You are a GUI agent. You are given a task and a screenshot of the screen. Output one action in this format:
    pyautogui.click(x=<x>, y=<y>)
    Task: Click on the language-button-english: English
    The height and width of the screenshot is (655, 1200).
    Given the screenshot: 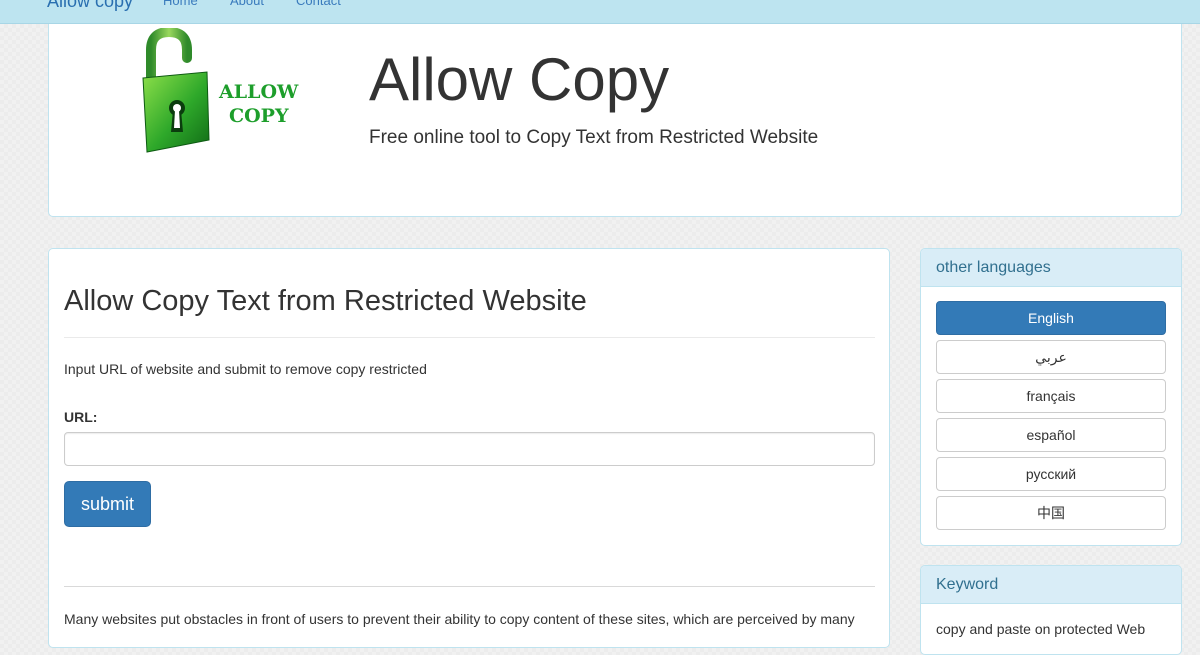 What is the action you would take?
    pyautogui.click(x=1051, y=318)
    